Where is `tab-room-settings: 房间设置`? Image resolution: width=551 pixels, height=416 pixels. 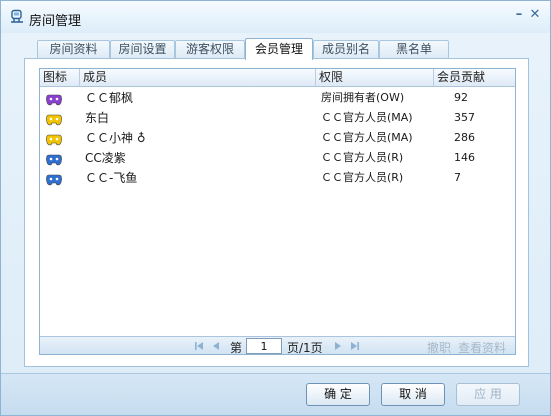
tab-room-settings: 房间设置 is located at coordinates (142, 49).